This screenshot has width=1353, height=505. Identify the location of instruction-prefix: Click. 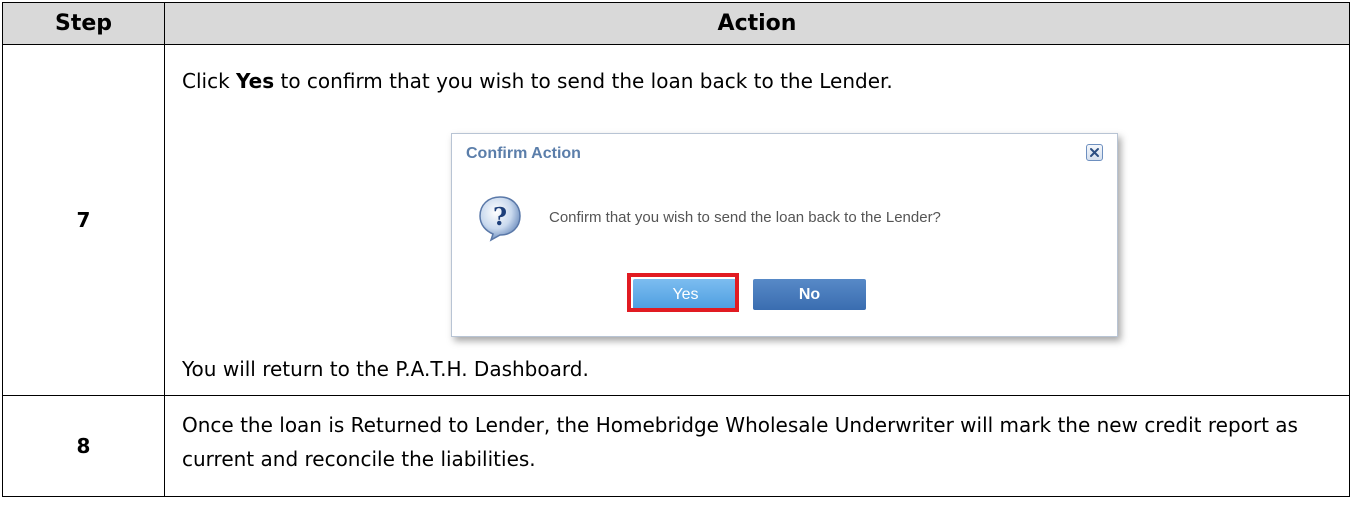
(209, 81).